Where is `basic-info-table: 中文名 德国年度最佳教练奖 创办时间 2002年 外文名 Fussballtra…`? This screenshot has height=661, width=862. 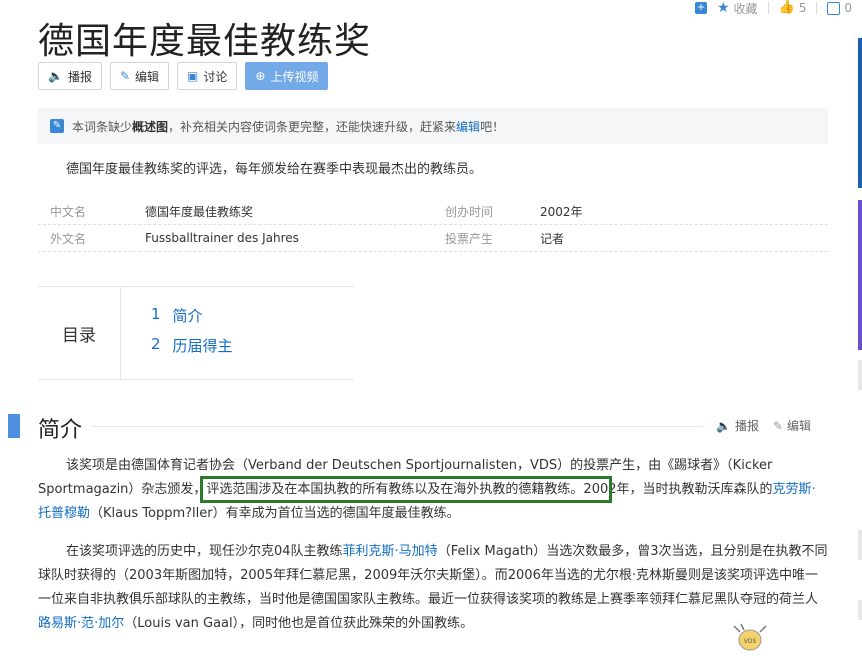 basic-info-table: 中文名 德国年度最佳教练奖 创办时间 2002年 外文名 Fussballtra… is located at coordinates (433, 225).